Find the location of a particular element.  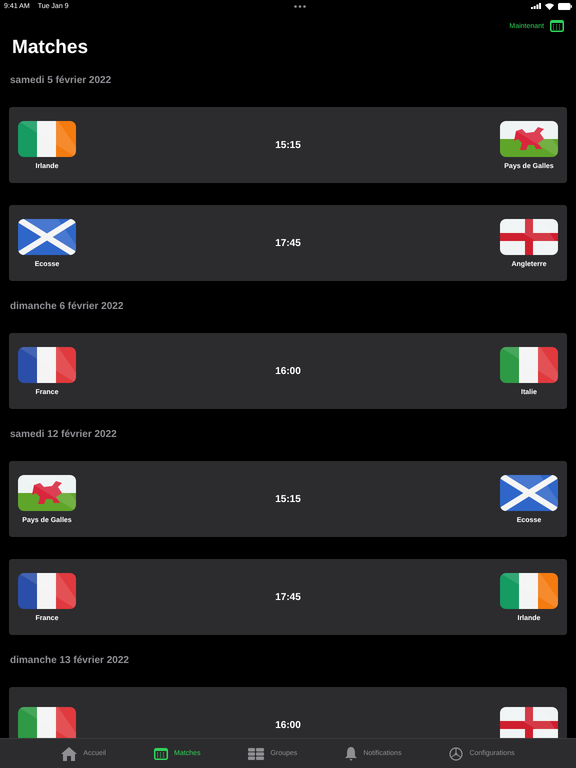

signal-icon is located at coordinates (536, 6).